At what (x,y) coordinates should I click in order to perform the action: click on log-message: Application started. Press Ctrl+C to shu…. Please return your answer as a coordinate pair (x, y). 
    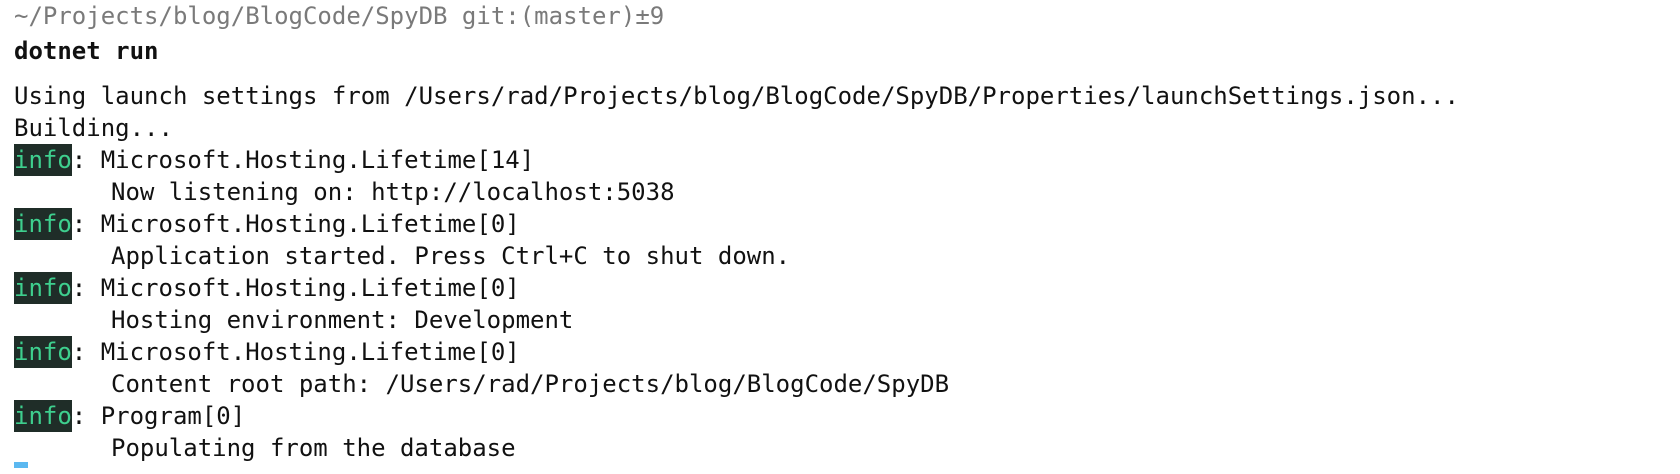
    Looking at the image, I should click on (451, 256).